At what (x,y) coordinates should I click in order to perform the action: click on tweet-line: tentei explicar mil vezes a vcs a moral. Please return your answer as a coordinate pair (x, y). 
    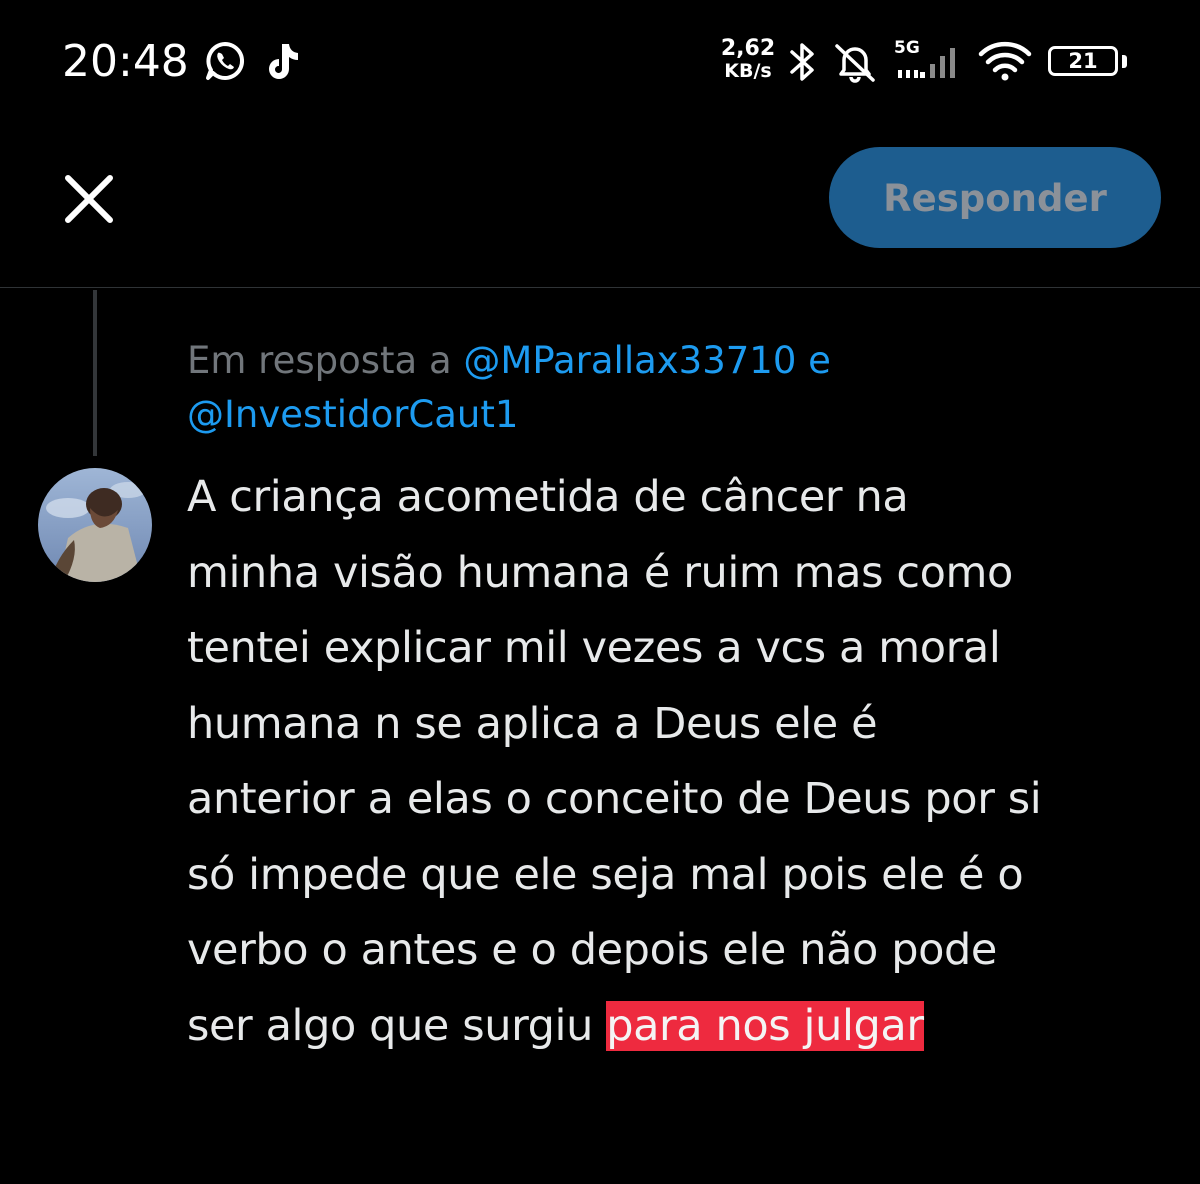
    Looking at the image, I should click on (594, 648).